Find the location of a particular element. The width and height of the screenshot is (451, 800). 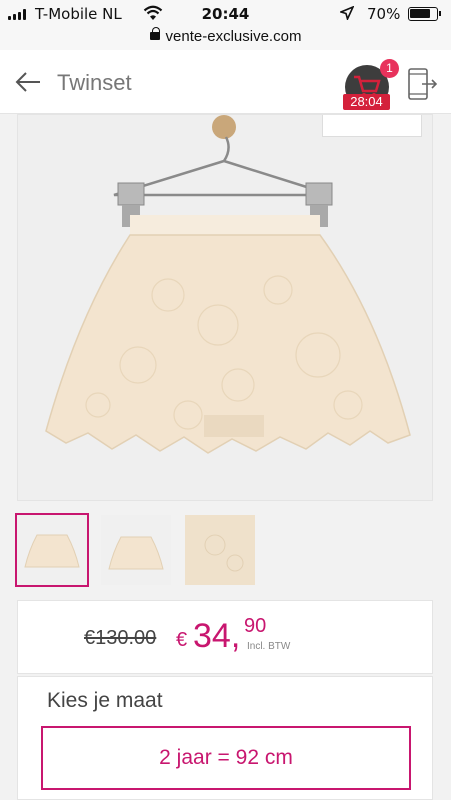

thumbnail-3-image is located at coordinates (220, 550).